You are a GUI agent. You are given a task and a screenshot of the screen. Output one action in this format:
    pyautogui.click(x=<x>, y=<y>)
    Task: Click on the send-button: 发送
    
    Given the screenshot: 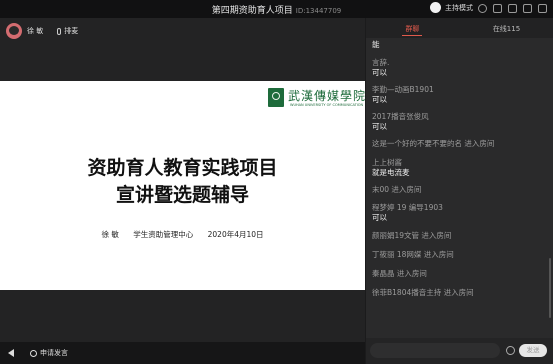 What is the action you would take?
    pyautogui.click(x=533, y=350)
    